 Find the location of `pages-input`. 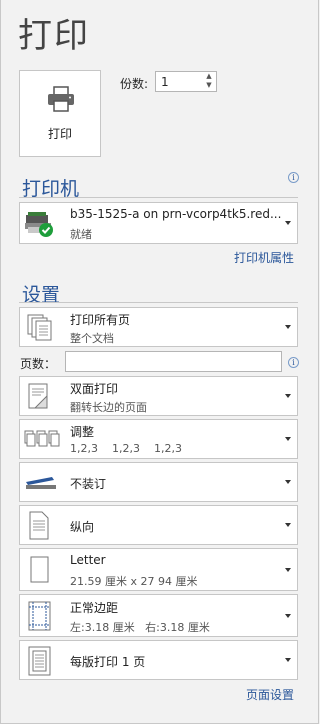

pages-input is located at coordinates (173, 361).